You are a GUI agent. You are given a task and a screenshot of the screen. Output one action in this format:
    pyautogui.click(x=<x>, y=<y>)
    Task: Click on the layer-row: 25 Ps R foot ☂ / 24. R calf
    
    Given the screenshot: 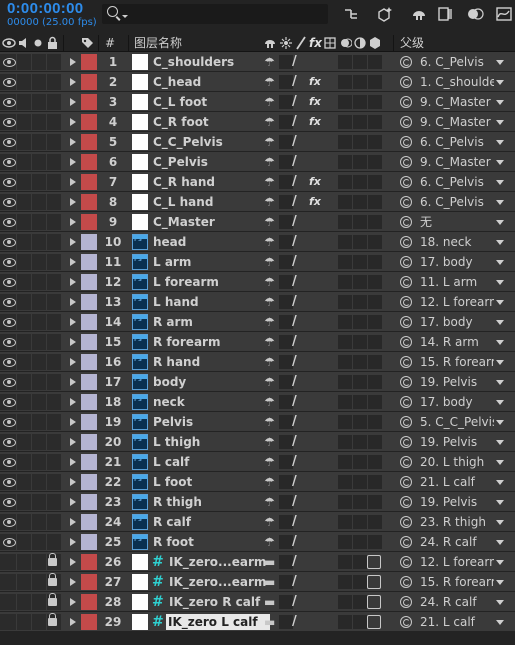 What is the action you would take?
    pyautogui.click(x=257, y=542)
    